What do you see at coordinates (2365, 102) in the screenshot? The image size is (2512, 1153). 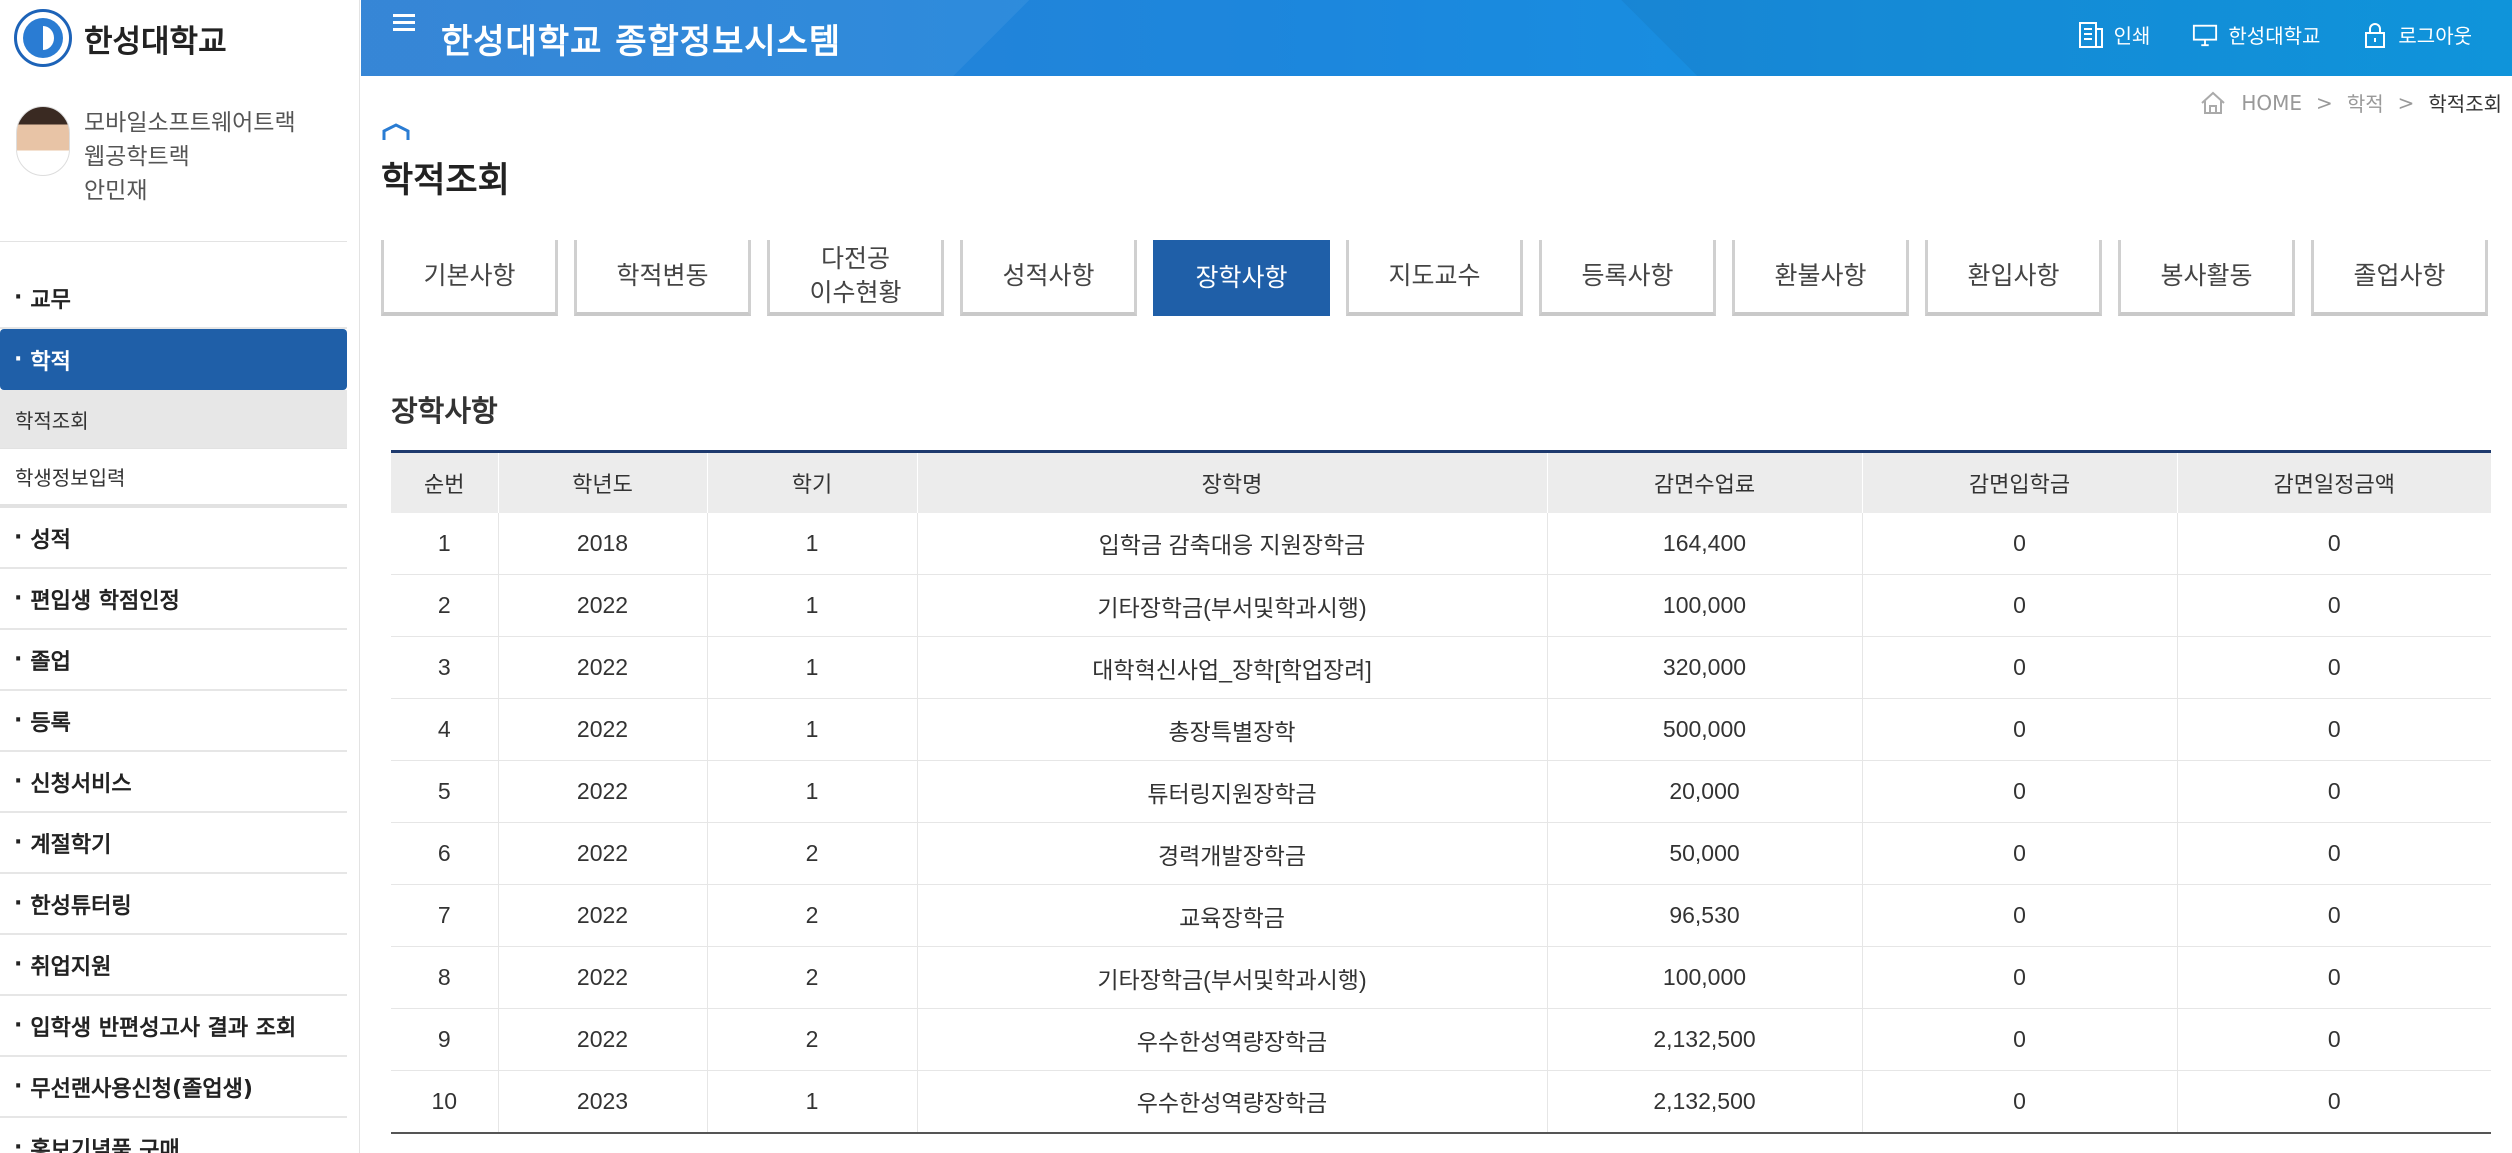 I see `breadcrumb-level1: 학적` at bounding box center [2365, 102].